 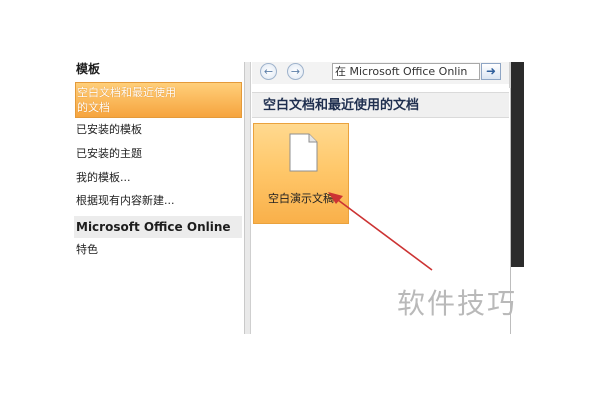 What do you see at coordinates (457, 303) in the screenshot?
I see `watermark-text: 软件技巧` at bounding box center [457, 303].